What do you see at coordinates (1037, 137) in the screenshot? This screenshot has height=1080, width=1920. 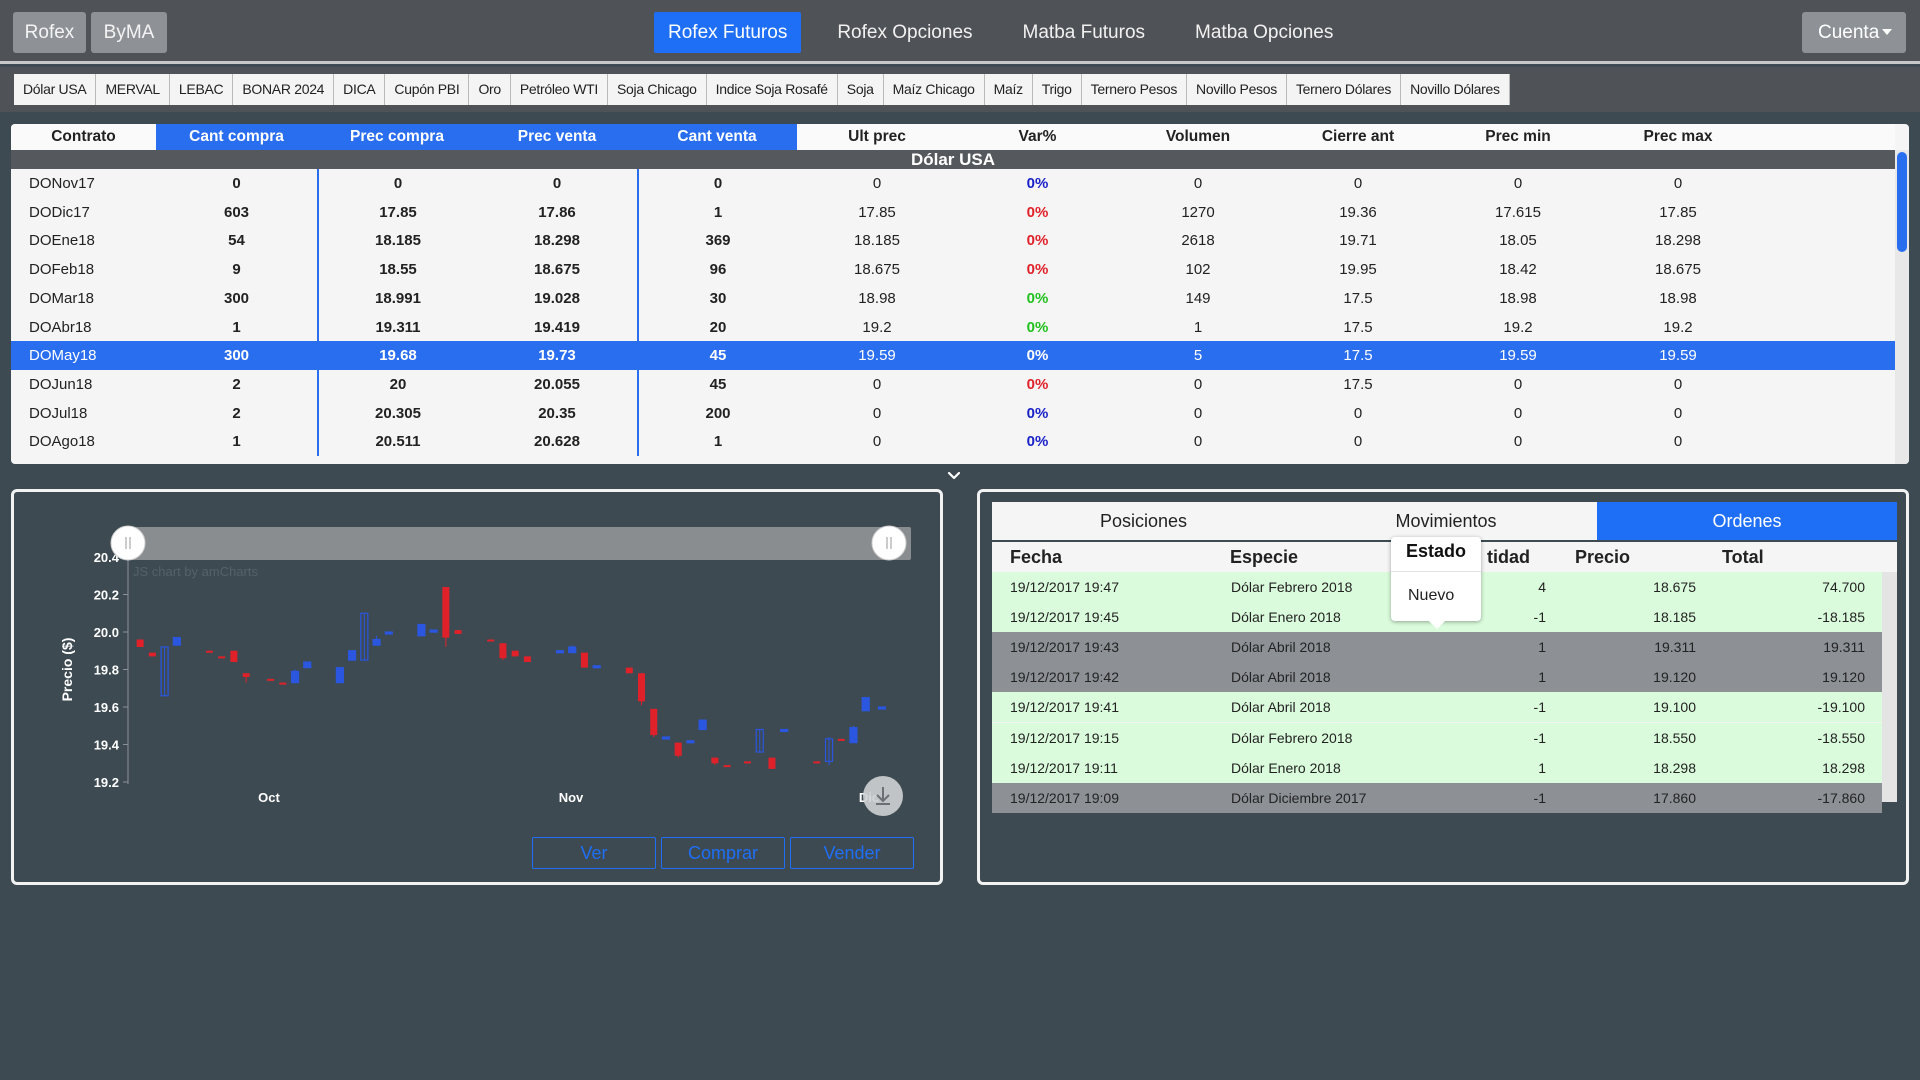 I see `column-header: Var%` at bounding box center [1037, 137].